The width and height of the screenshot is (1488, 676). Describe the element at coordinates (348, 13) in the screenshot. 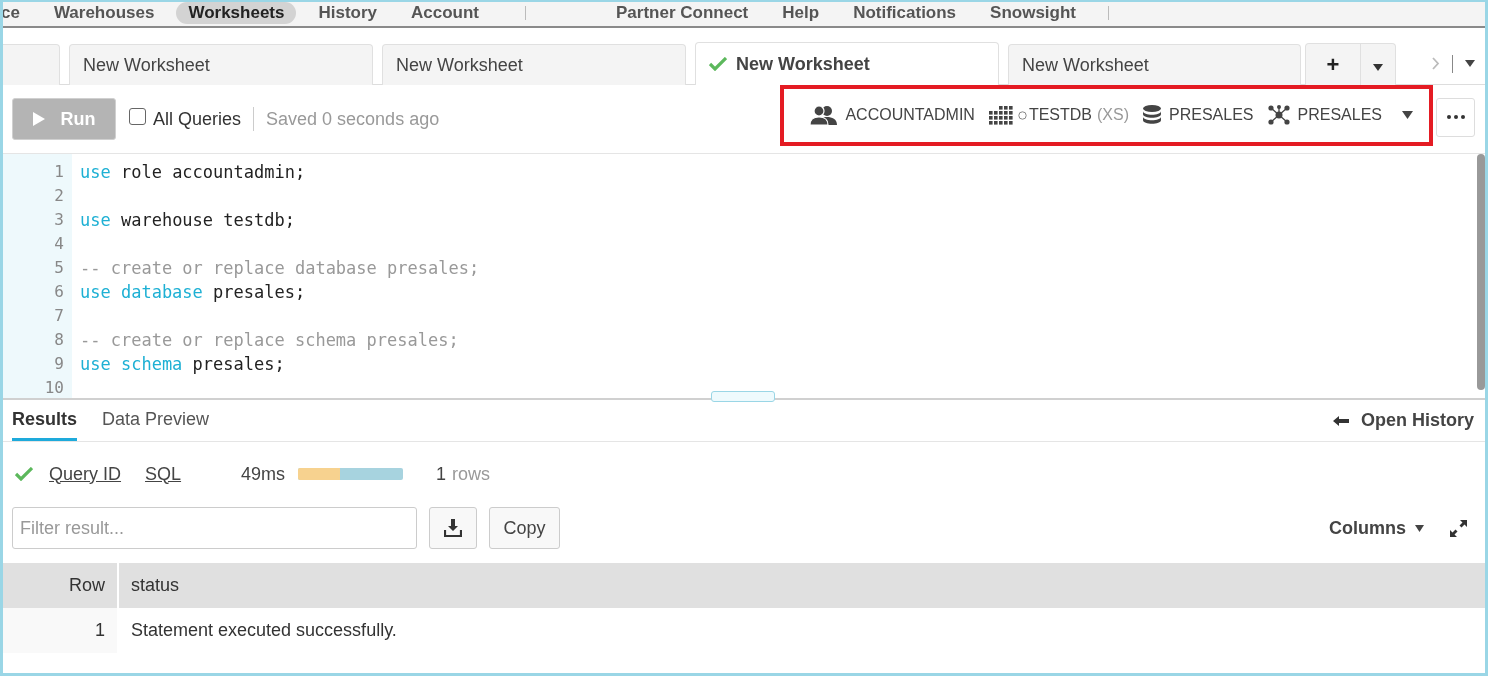

I see `nav-item: History` at that location.